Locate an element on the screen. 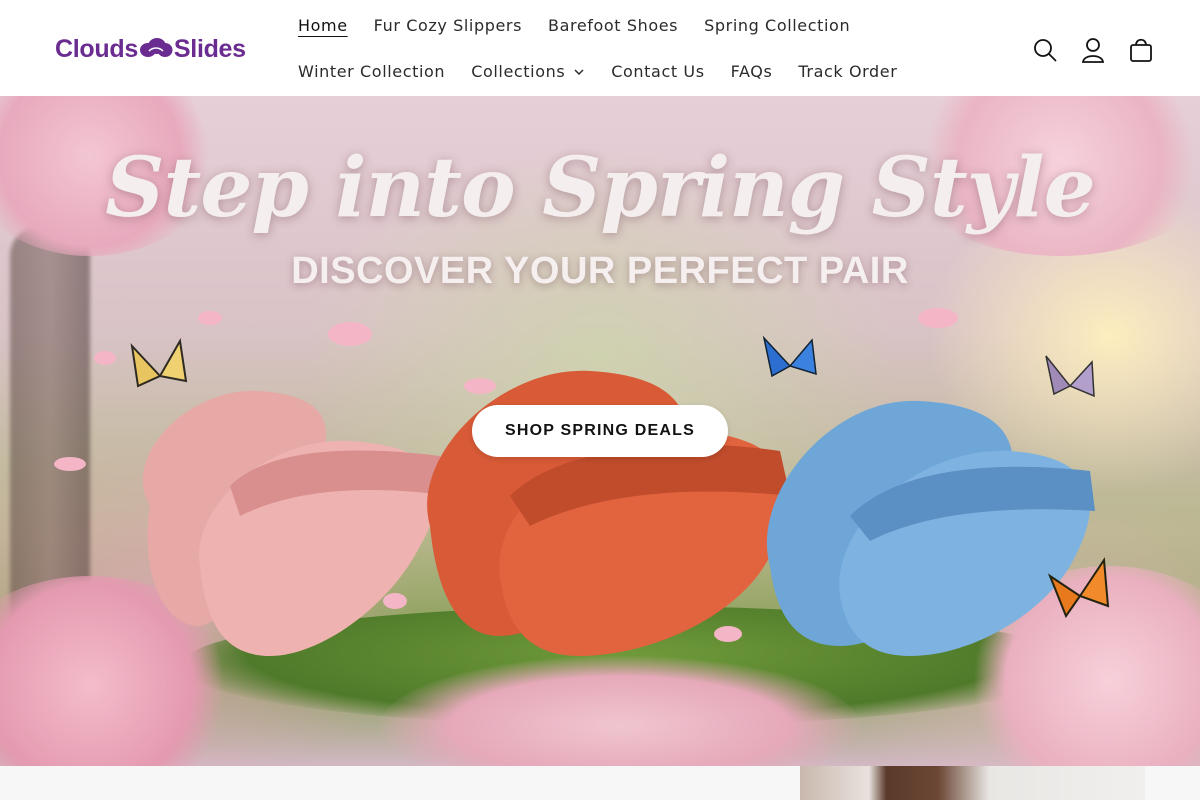 This screenshot has width=1200, height=800. cloud-slide-icon is located at coordinates (156, 47).